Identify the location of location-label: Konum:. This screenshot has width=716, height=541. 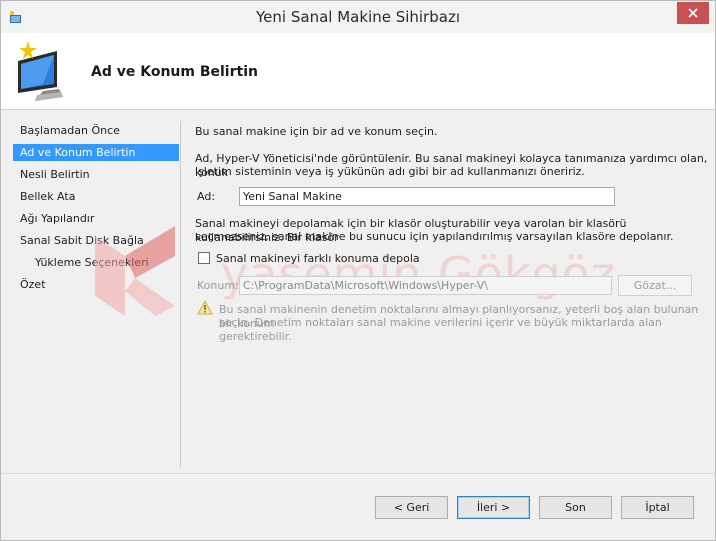
(218, 285).